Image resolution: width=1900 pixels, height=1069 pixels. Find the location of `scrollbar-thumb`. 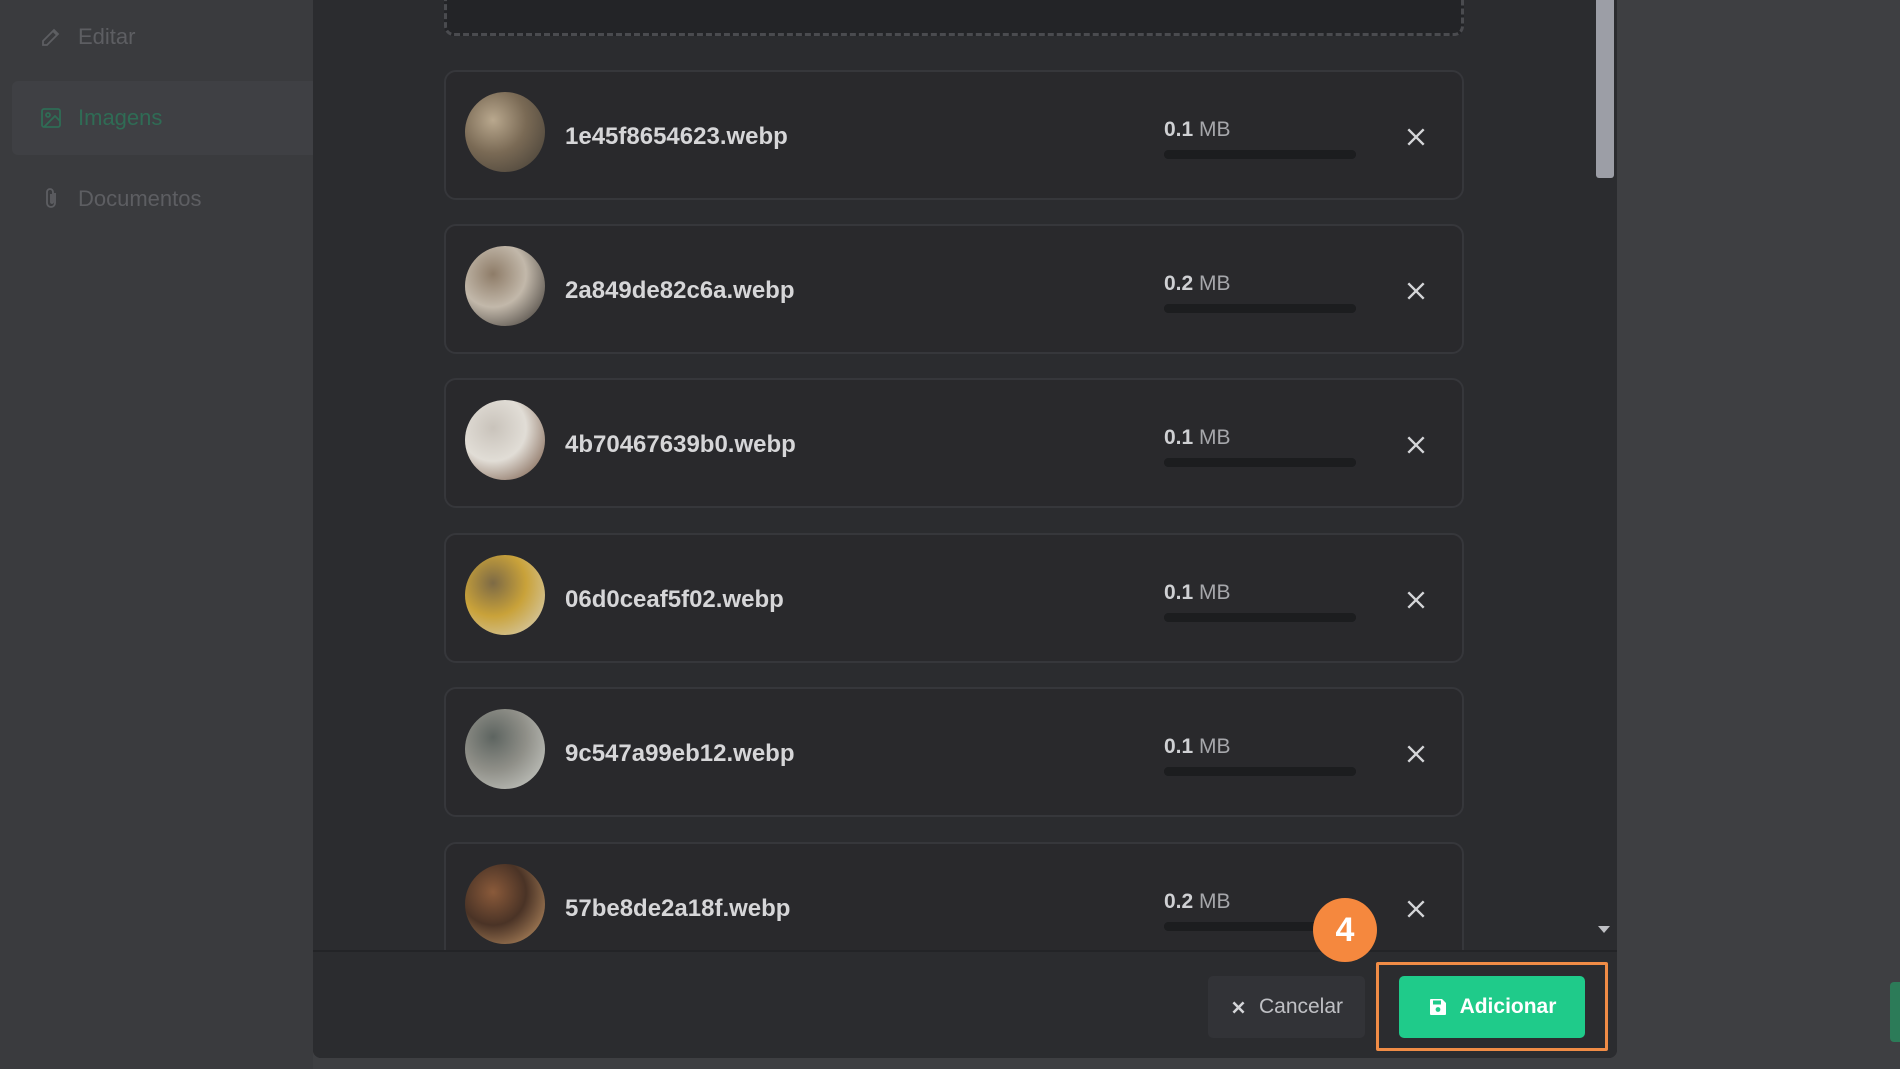

scrollbar-thumb is located at coordinates (1605, 89).